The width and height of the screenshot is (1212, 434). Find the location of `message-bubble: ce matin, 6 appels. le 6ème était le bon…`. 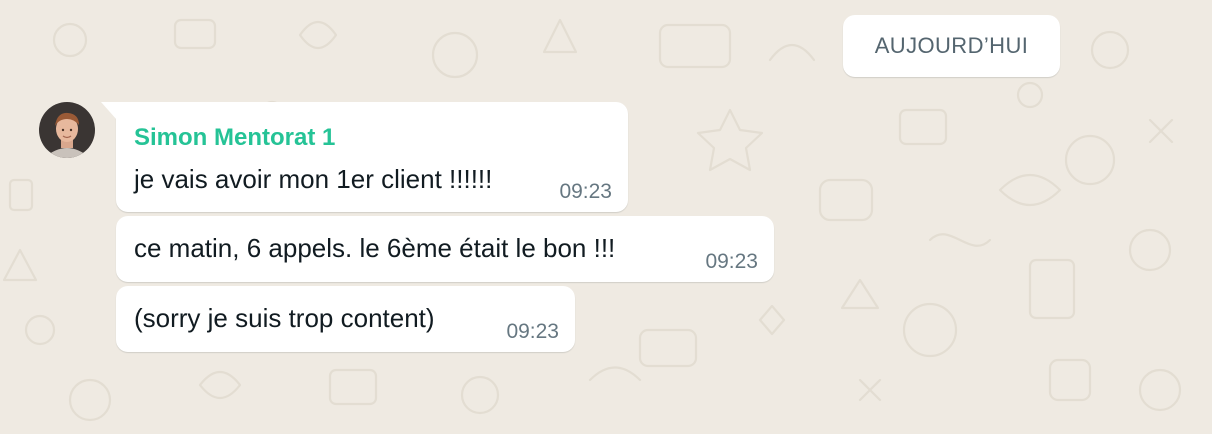

message-bubble: ce matin, 6 appels. le 6ème était le bon… is located at coordinates (445, 249).